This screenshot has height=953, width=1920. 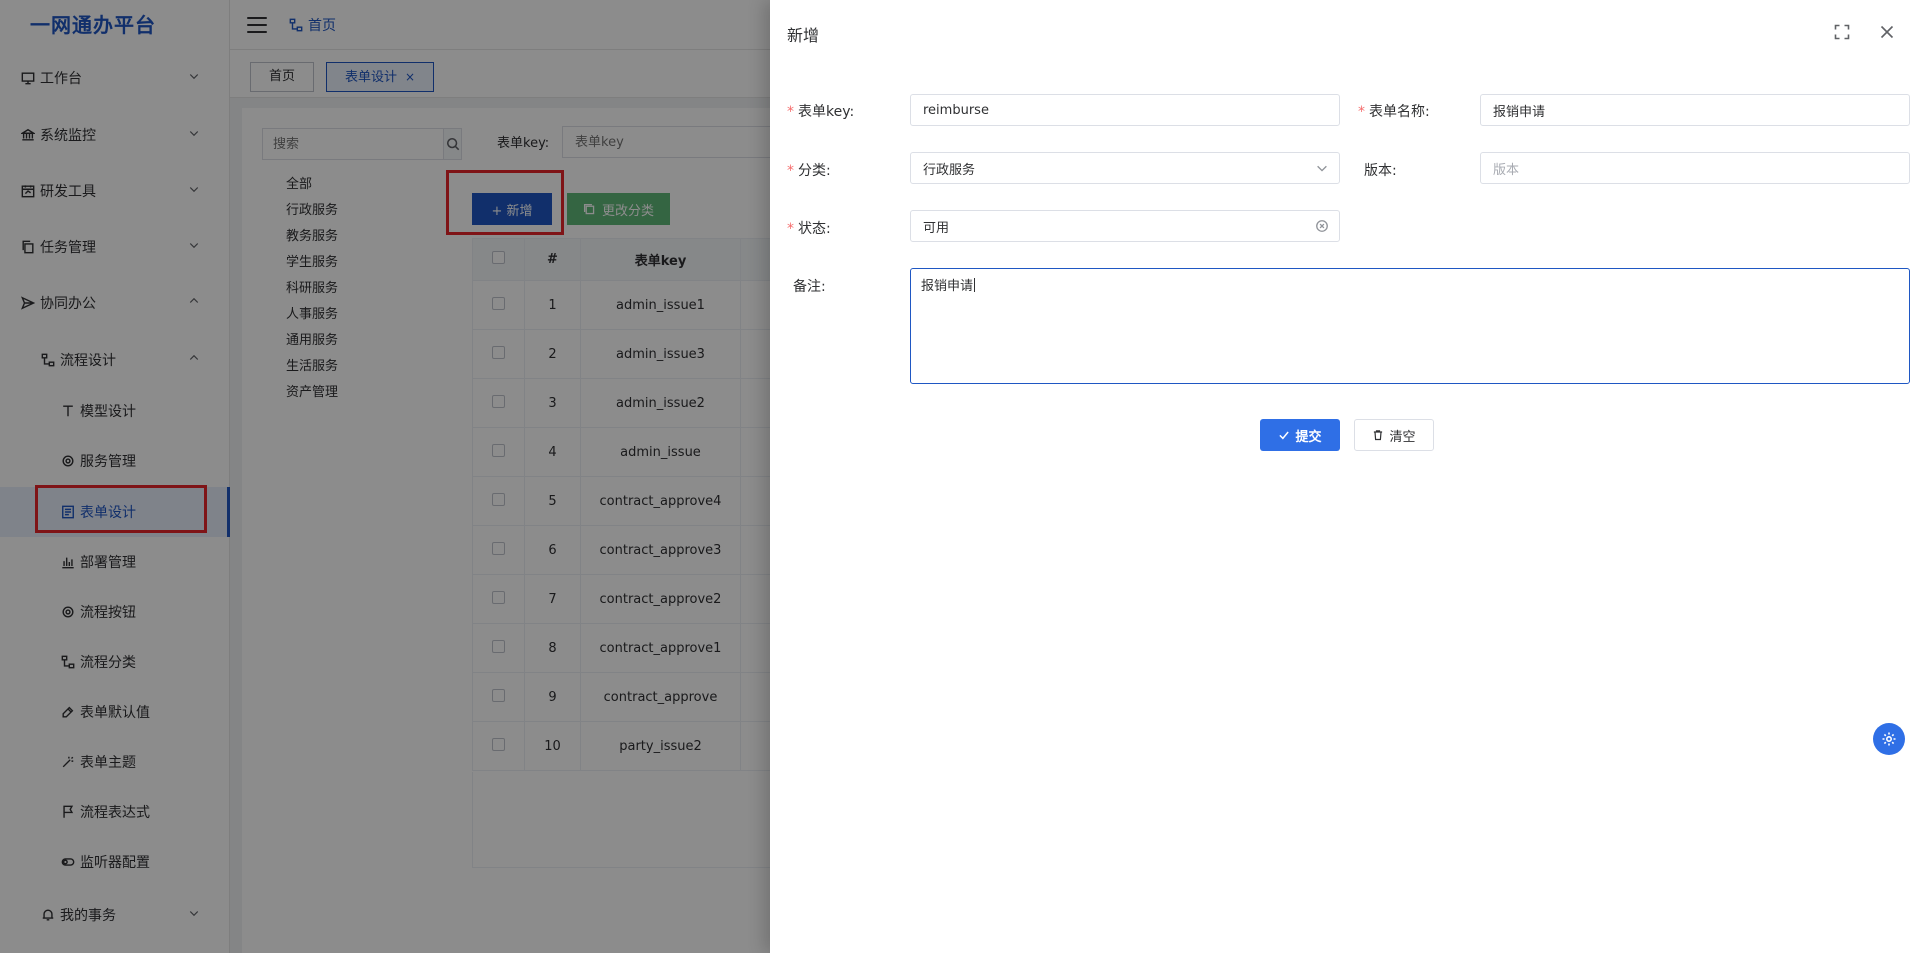 I want to click on version-label-text: 版本:, so click(x=1380, y=171).